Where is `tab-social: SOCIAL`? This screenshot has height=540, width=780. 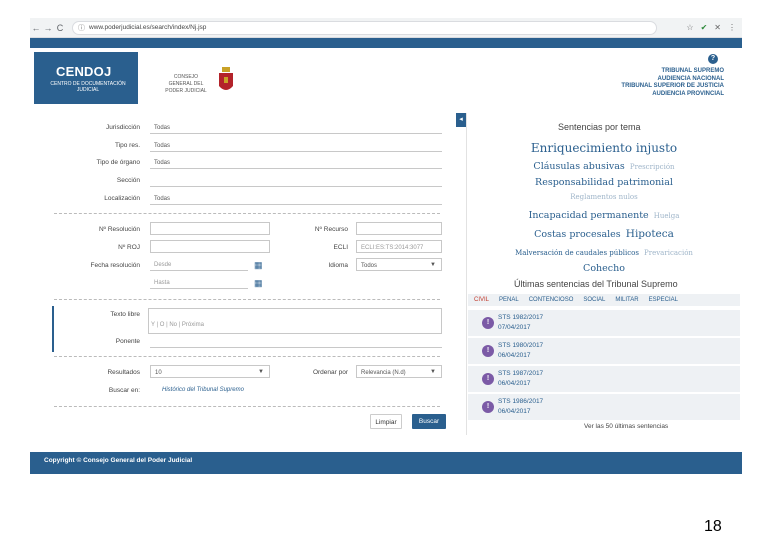
tab-social: SOCIAL is located at coordinates (594, 300).